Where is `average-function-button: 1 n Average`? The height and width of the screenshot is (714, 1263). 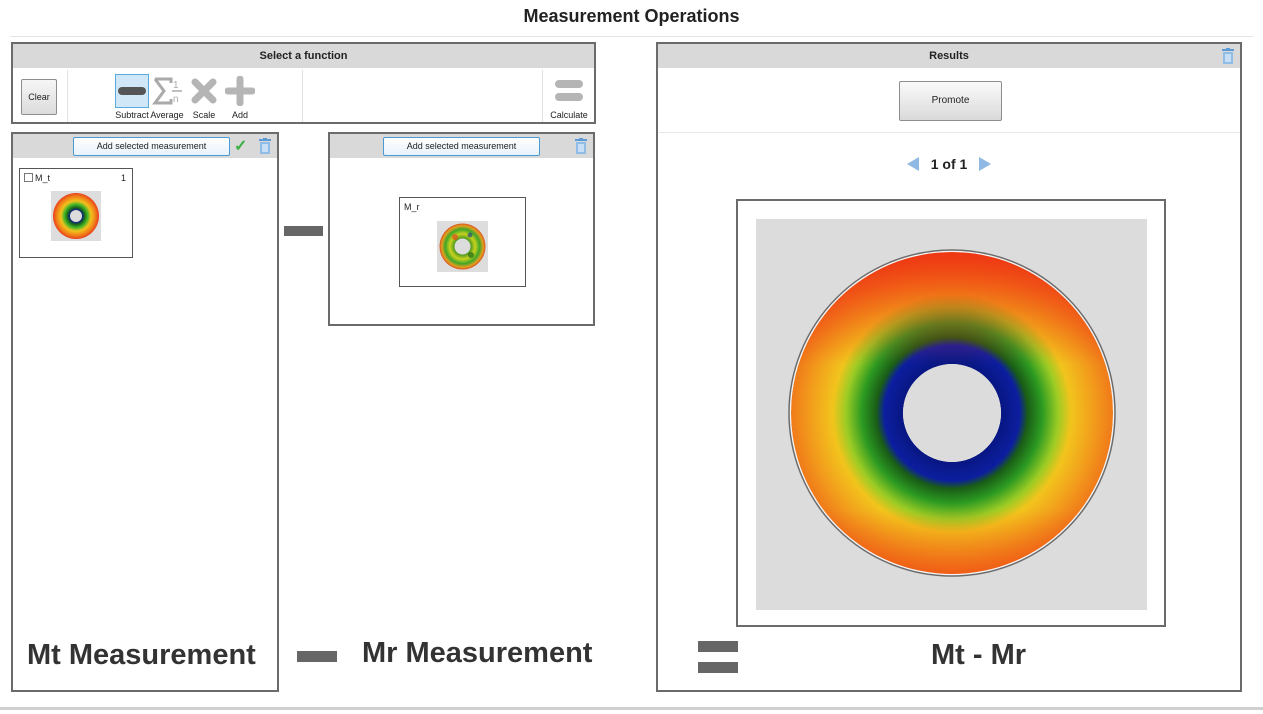 average-function-button: 1 n Average is located at coordinates (167, 97).